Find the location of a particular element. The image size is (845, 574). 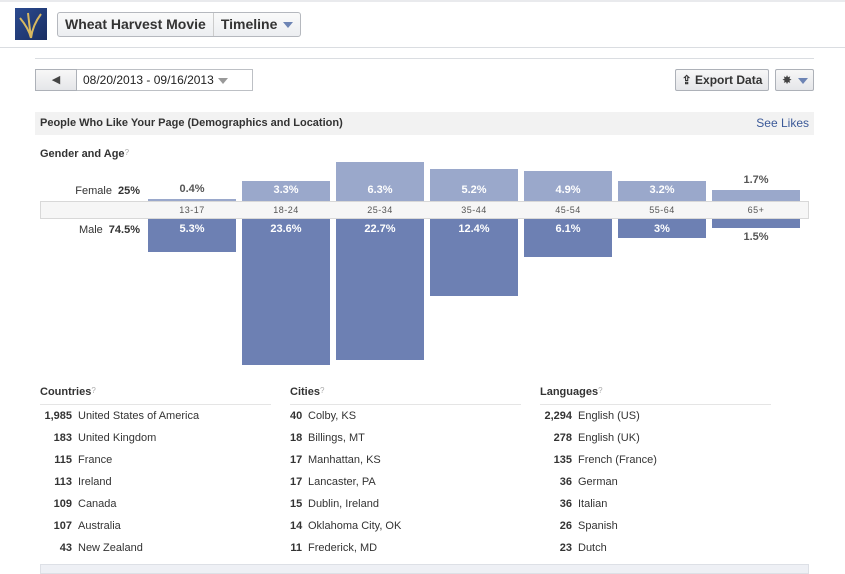

count: 107 is located at coordinates (62, 526).